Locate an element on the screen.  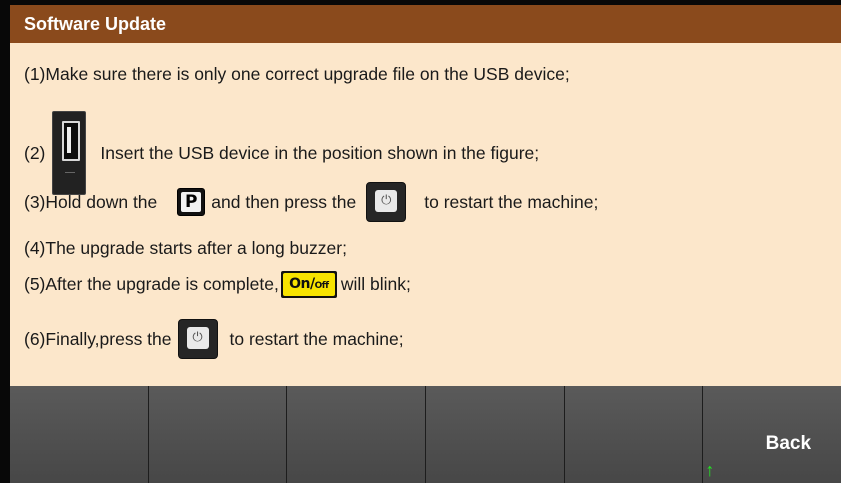
p-key-icon: P is located at coordinates (191, 202).